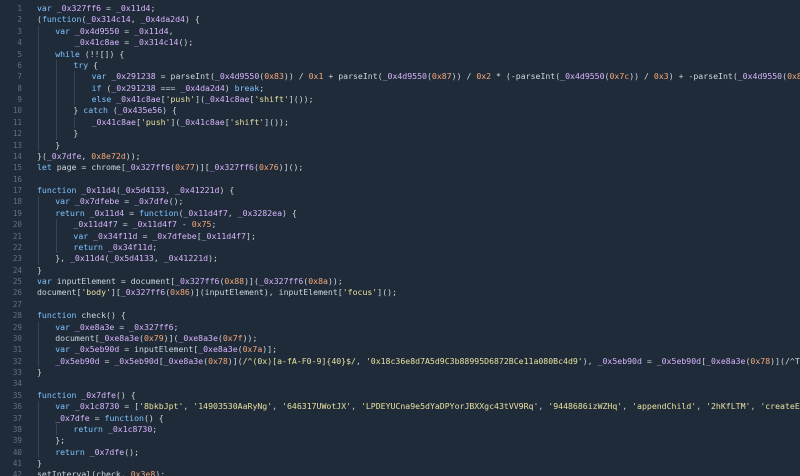 This screenshot has height=476, width=800. What do you see at coordinates (400, 31) in the screenshot?
I see `code-line: 3 var _0x4d9550 = _0x11d4,` at bounding box center [400, 31].